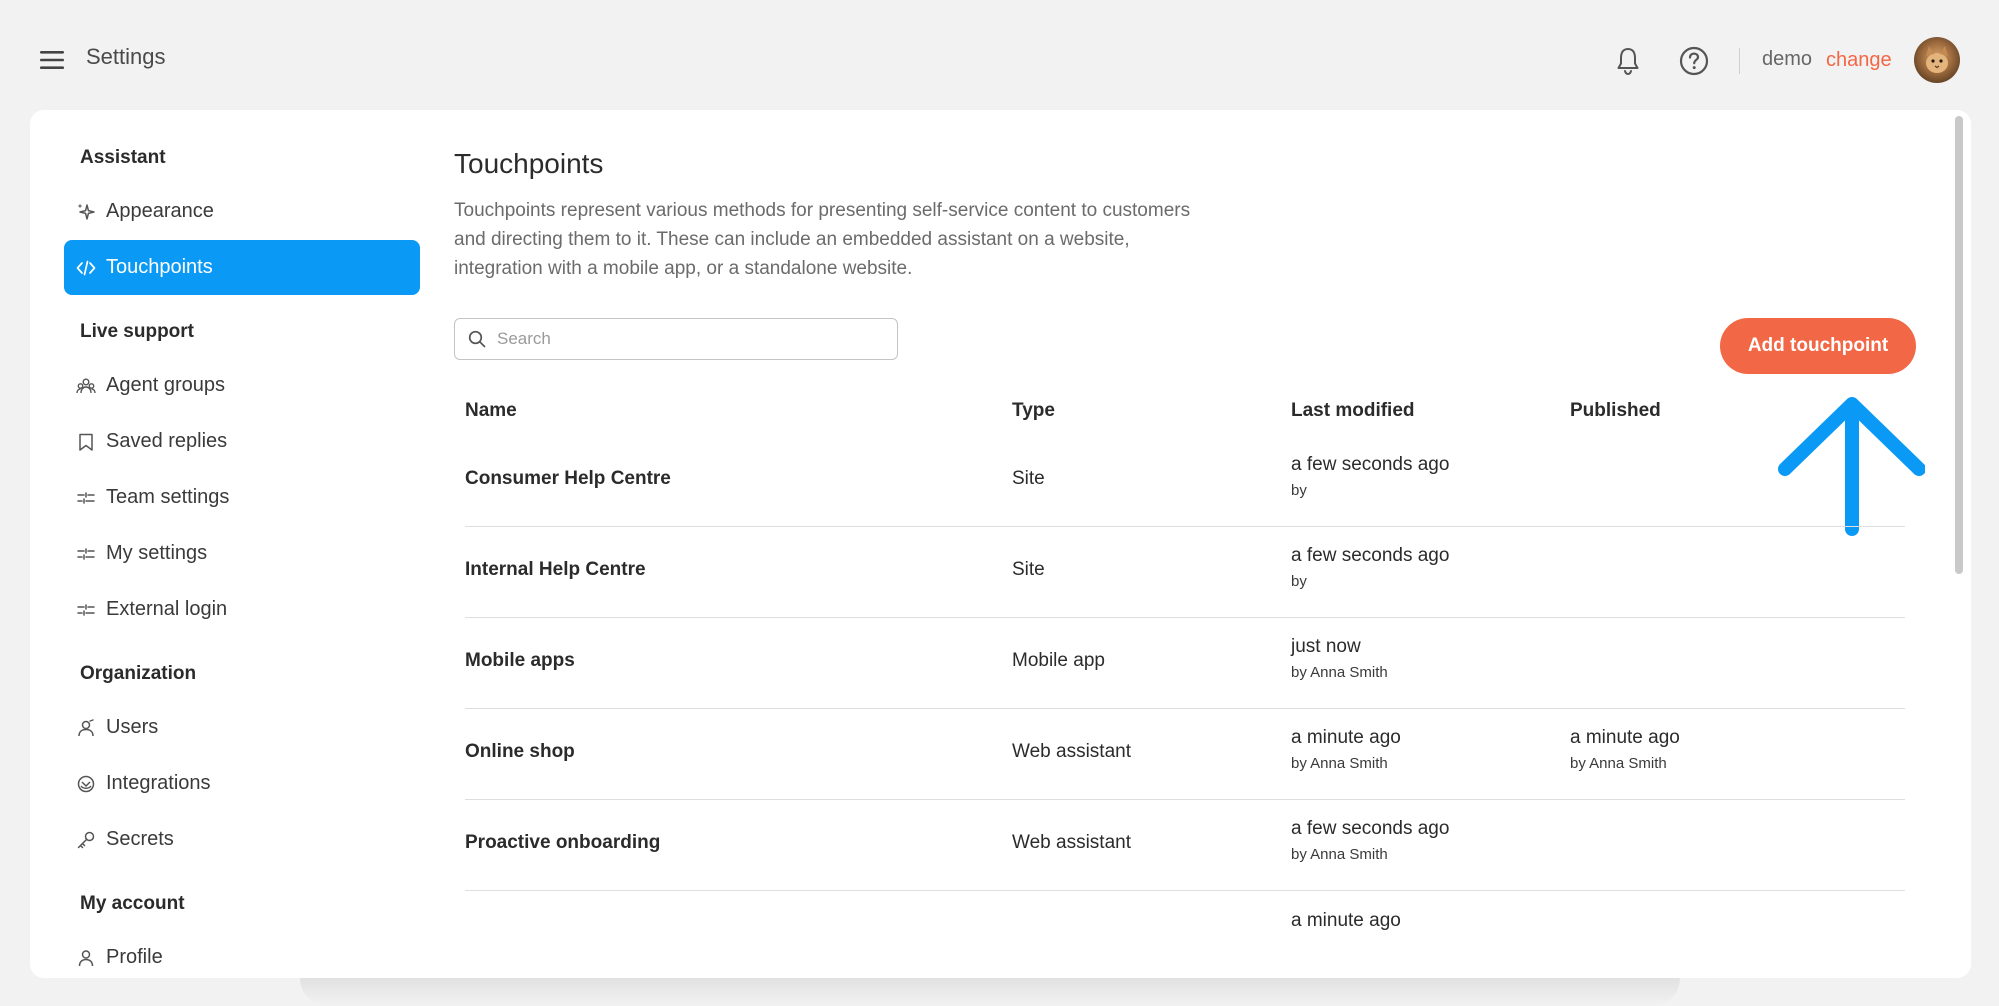 The height and width of the screenshot is (1006, 1999). What do you see at coordinates (1937, 60) in the screenshot?
I see `avatar` at bounding box center [1937, 60].